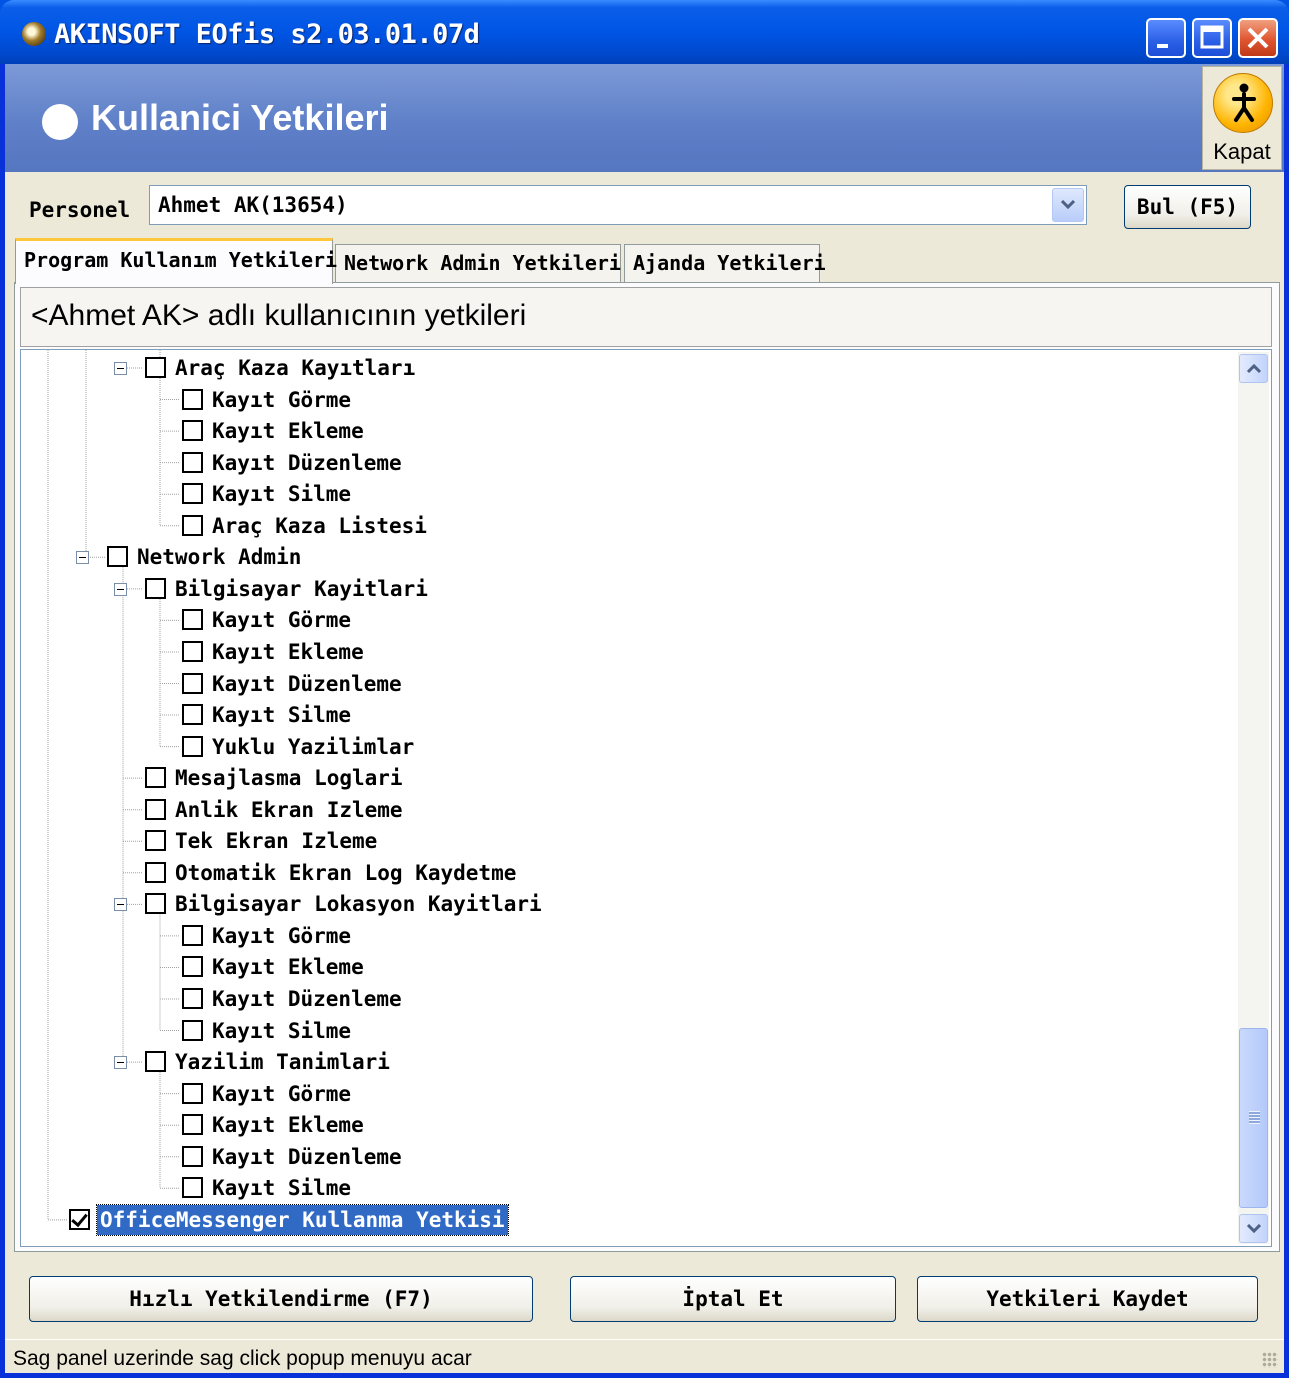 The width and height of the screenshot is (1289, 1378). I want to click on banner-bullet-icon, so click(60, 122).